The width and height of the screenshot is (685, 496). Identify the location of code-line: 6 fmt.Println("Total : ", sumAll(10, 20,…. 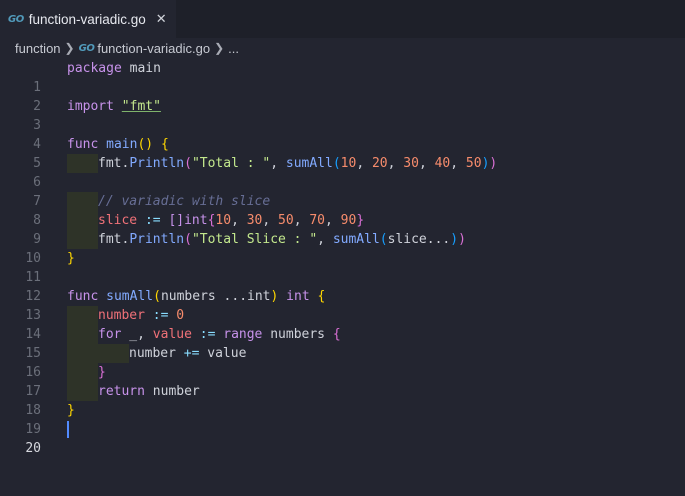
(342, 172).